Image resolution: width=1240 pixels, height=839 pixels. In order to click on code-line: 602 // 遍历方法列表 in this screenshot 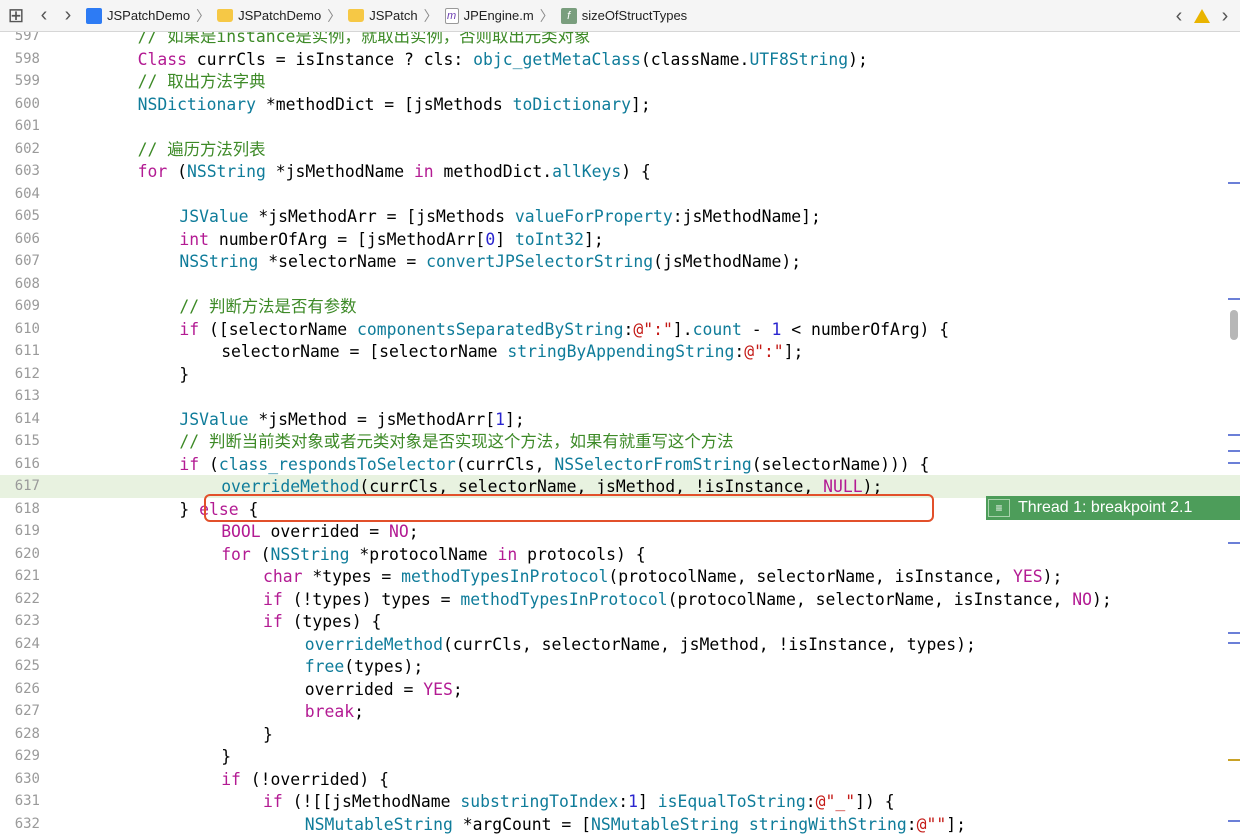, I will do `click(620, 149)`.